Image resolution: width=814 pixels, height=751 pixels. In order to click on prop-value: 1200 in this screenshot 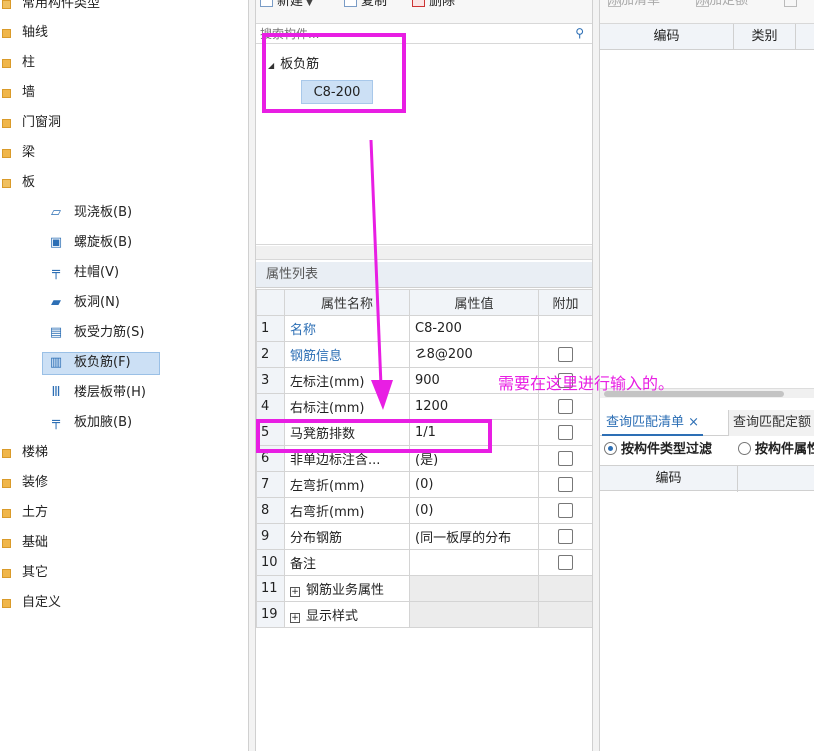, I will do `click(474, 406)`.